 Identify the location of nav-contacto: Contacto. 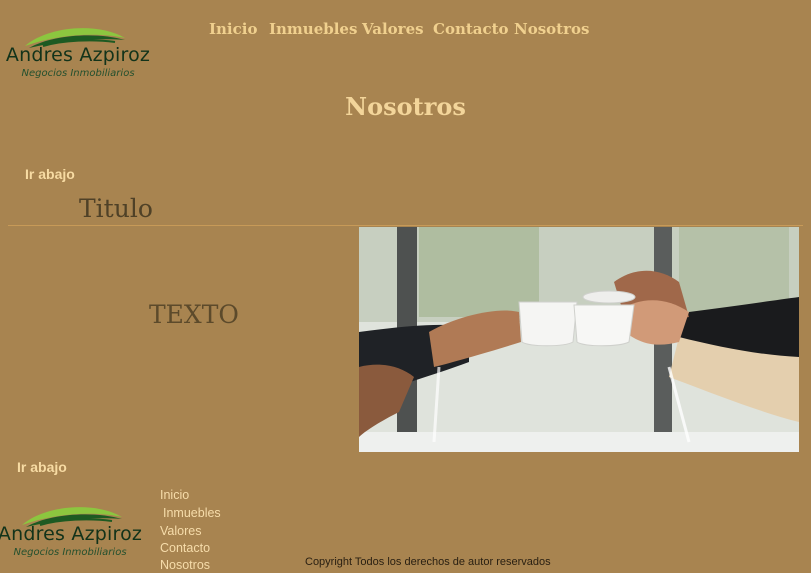
(471, 29).